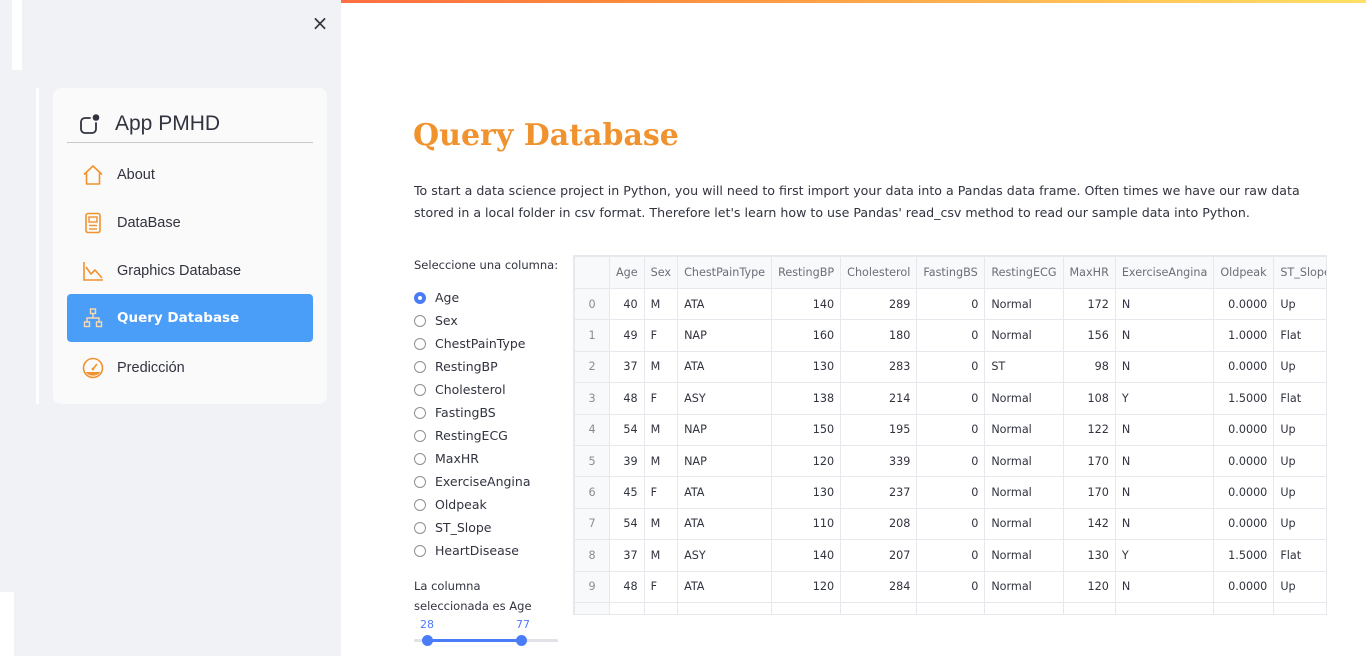 The image size is (1366, 656). What do you see at coordinates (806, 461) in the screenshot?
I see `table-cell: 120` at bounding box center [806, 461].